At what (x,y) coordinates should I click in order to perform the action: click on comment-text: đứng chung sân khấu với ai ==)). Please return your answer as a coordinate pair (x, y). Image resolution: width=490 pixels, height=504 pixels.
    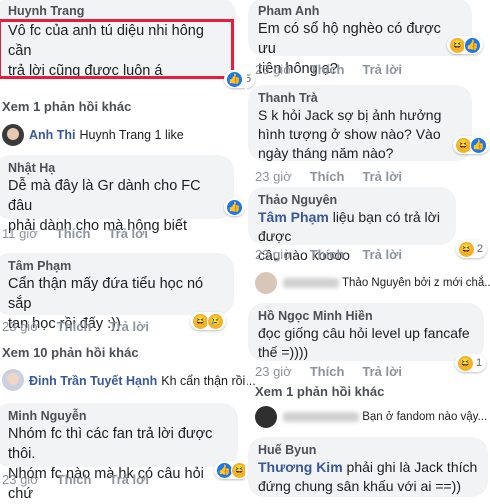
    Looking at the image, I should click on (360, 486).